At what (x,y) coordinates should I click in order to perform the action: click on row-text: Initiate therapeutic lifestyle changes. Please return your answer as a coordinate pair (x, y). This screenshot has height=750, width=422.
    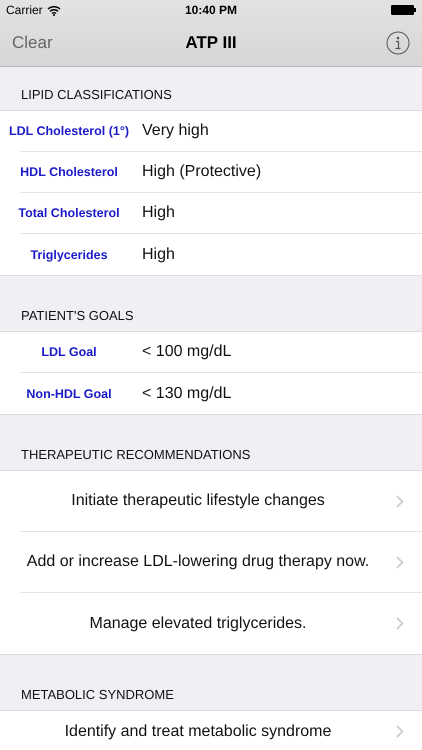
    Looking at the image, I should click on (198, 501).